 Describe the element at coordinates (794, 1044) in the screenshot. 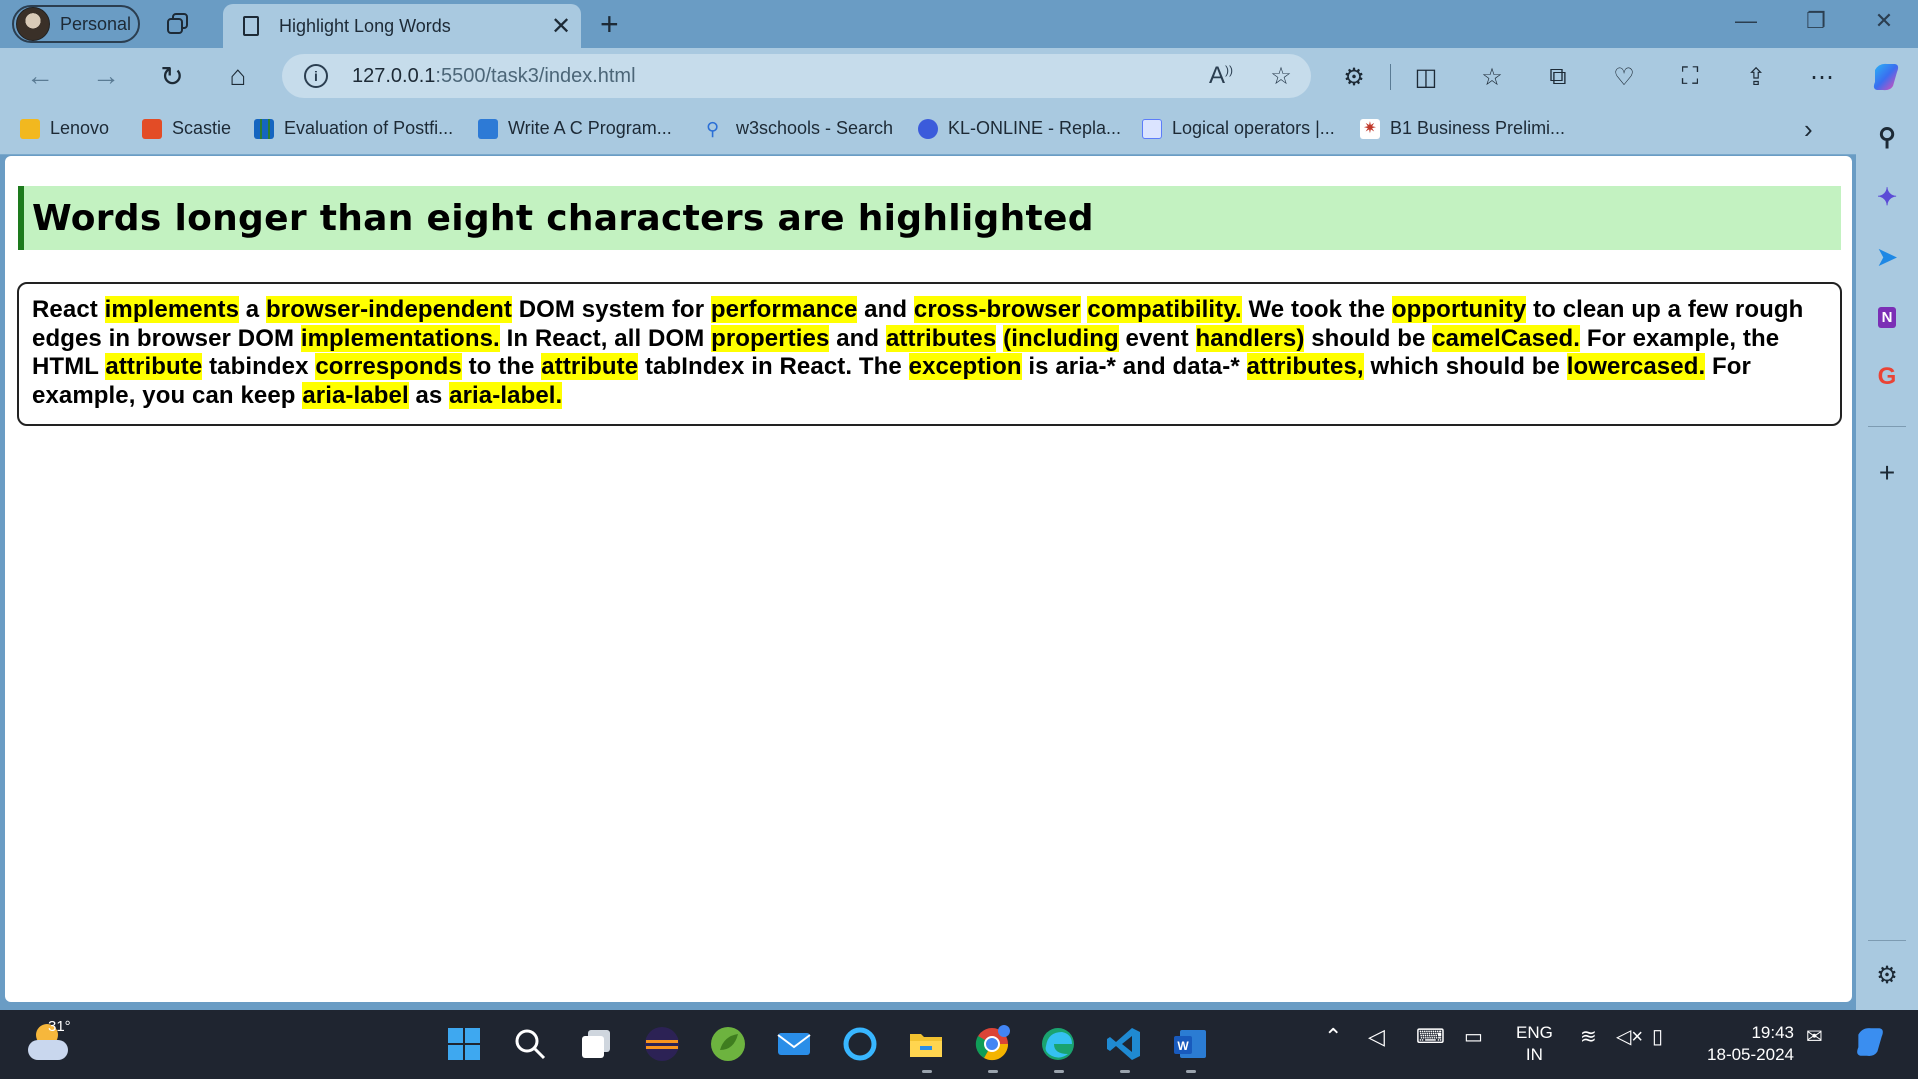

I see `mail-icon` at that location.